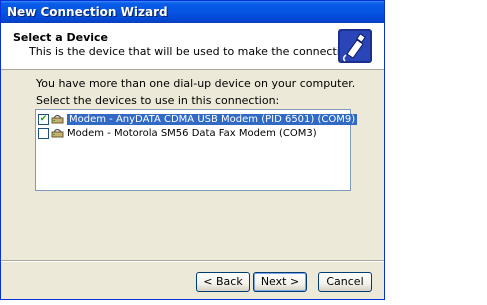  I want to click on window-title: New Connection Wizard, so click(87, 12).